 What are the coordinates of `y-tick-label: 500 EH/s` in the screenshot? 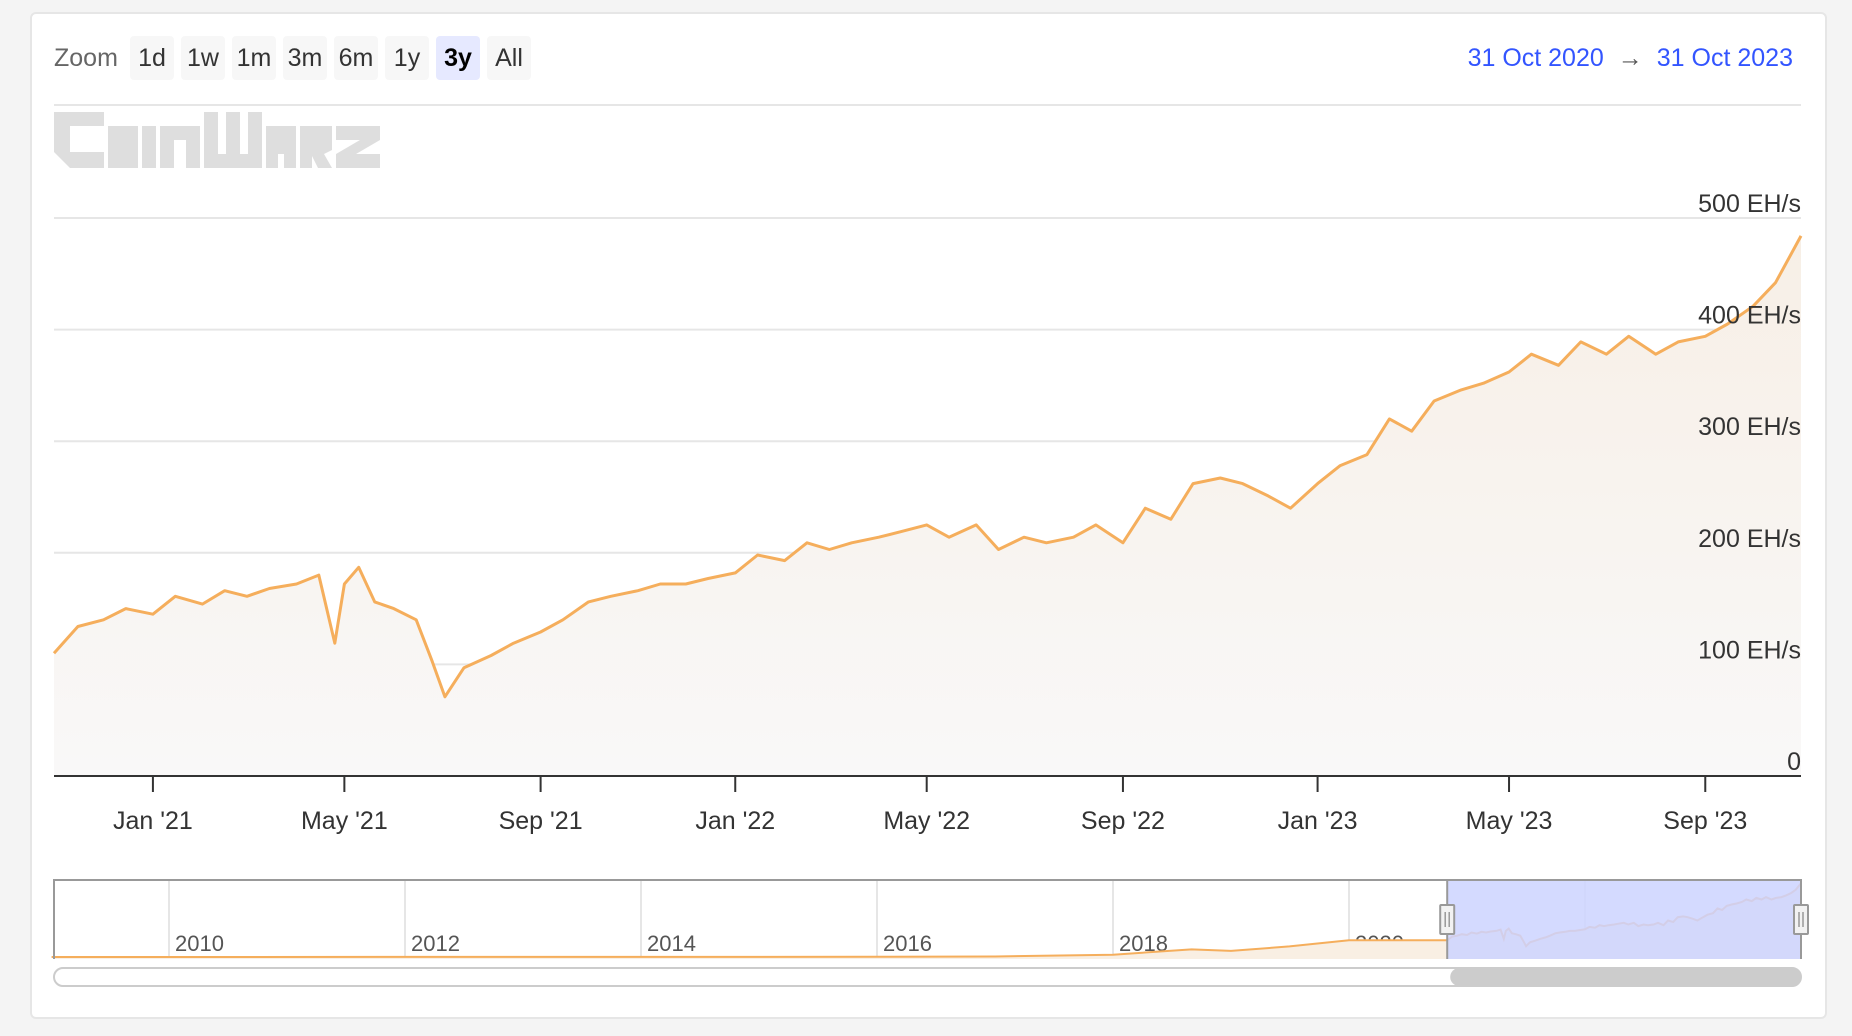 It's located at (1749, 204).